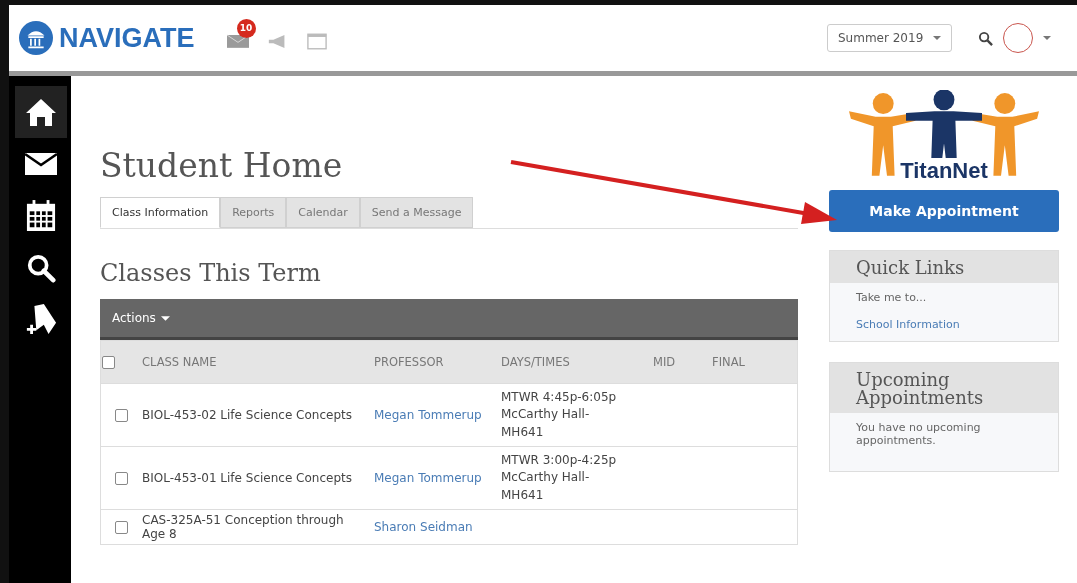 Image resolution: width=1077 pixels, height=583 pixels. What do you see at coordinates (416, 212) in the screenshot?
I see `tab: Send a Message` at bounding box center [416, 212].